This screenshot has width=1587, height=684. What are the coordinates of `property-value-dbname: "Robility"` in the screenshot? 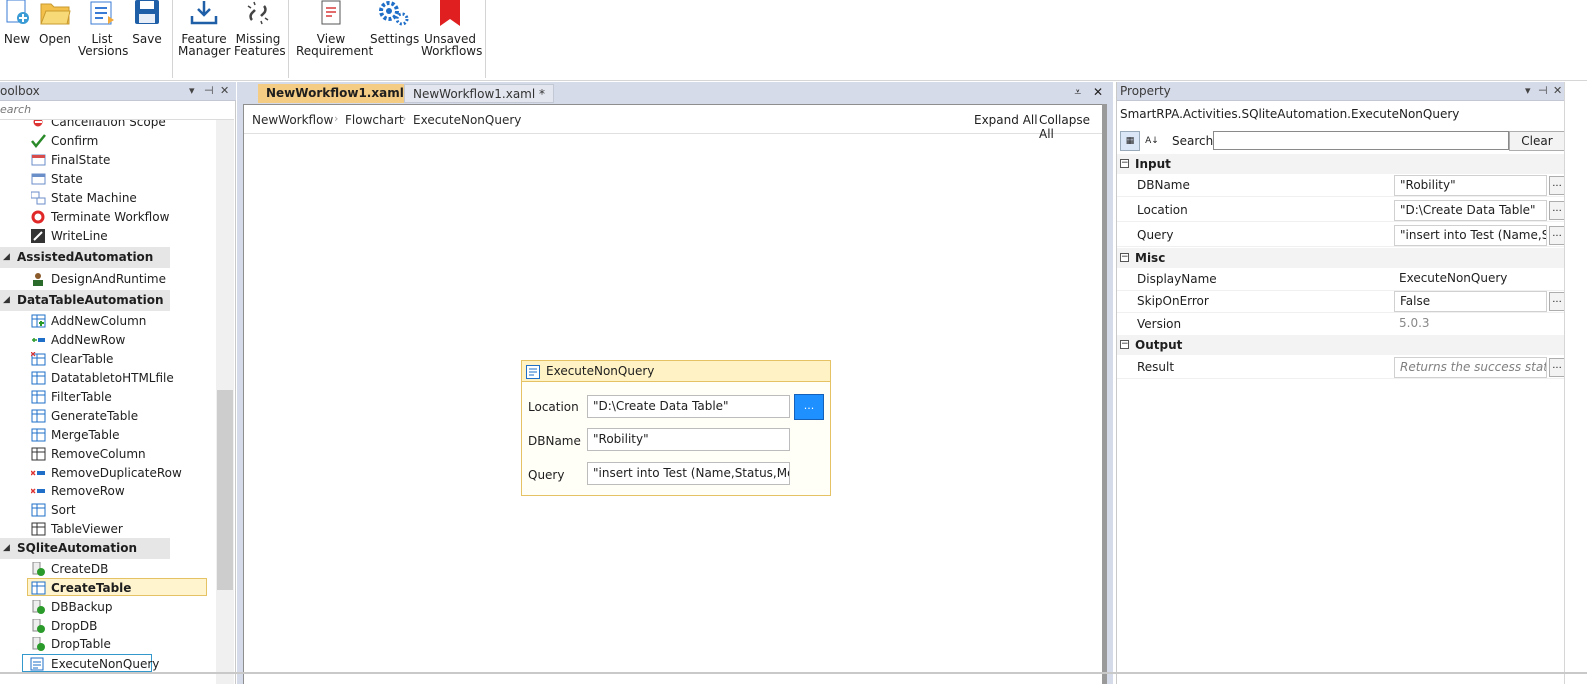 It's located at (1470, 185).